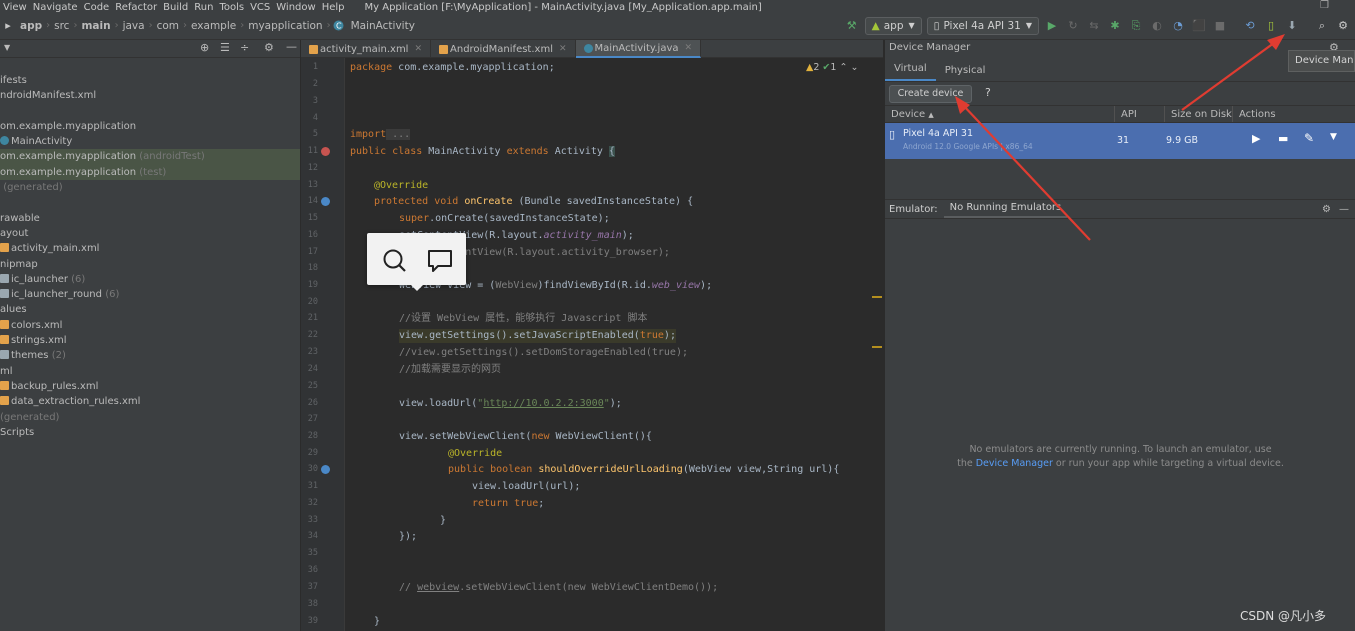  What do you see at coordinates (150, 157) in the screenshot?
I see `tree-item: om.example.myapplication (androidTest)` at bounding box center [150, 157].